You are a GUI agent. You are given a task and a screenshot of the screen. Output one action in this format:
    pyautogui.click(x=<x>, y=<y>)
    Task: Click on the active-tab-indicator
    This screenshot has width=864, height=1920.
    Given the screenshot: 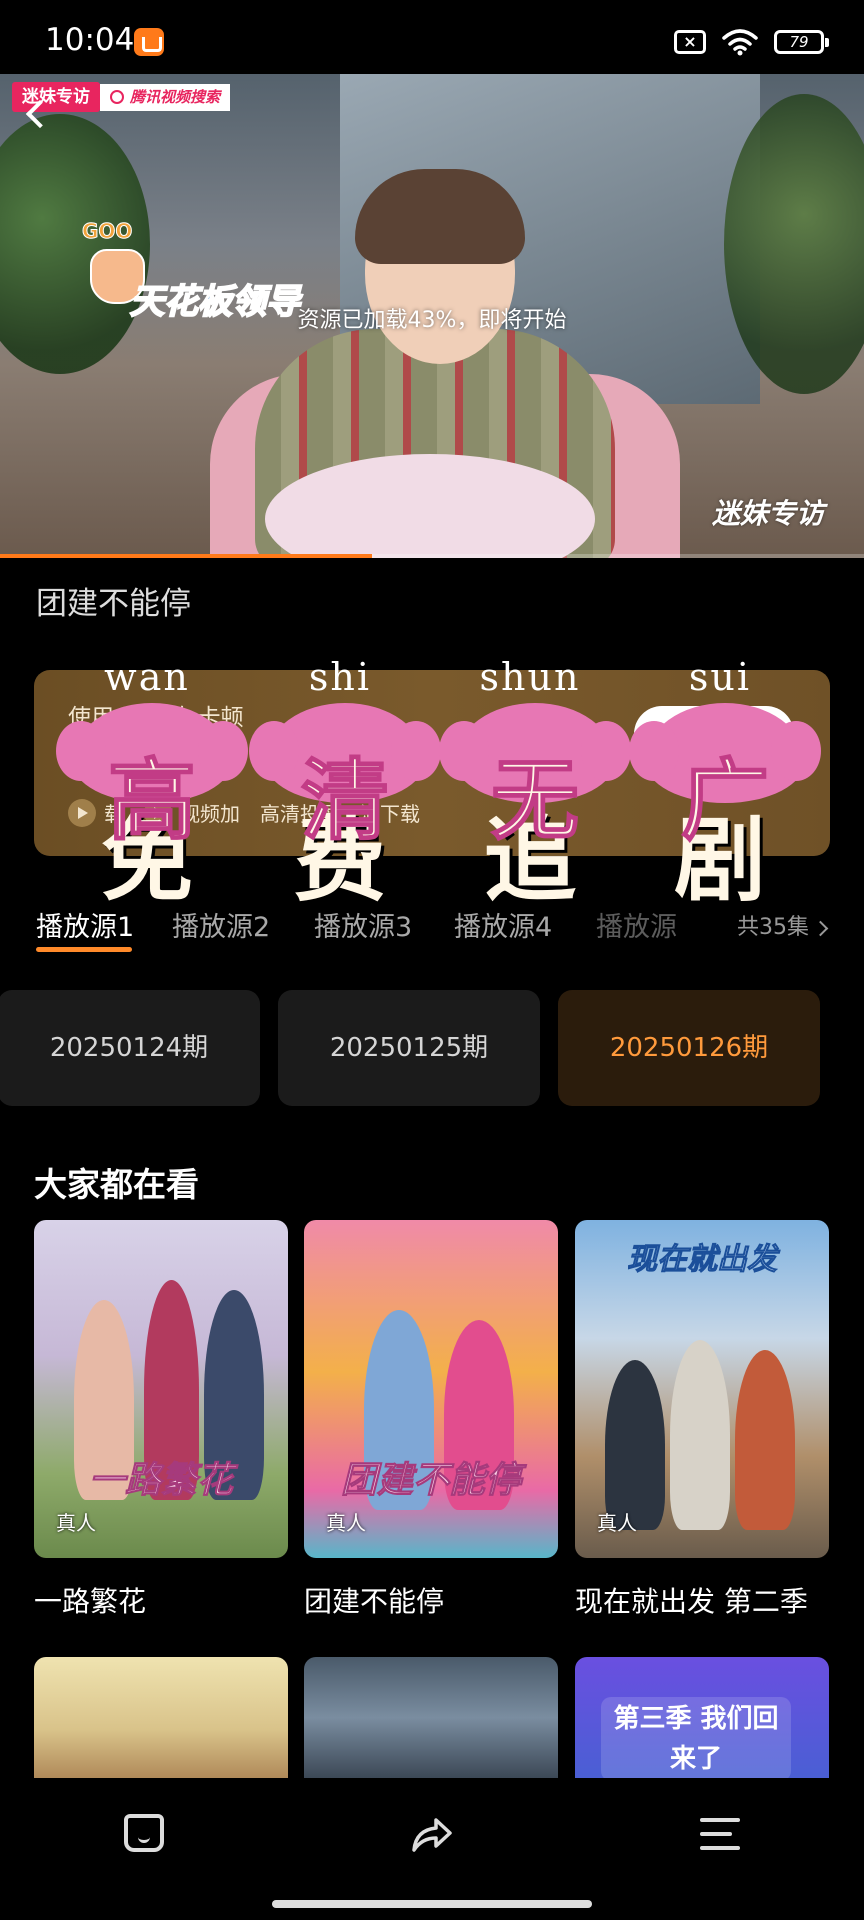 What is the action you would take?
    pyautogui.click(x=84, y=949)
    